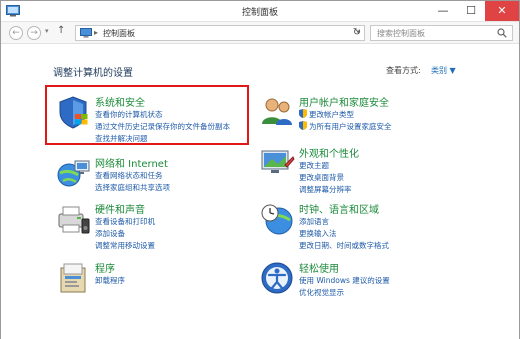  Describe the element at coordinates (319, 267) in the screenshot. I see `category-title-ease-of-access: 轻松使用` at that location.